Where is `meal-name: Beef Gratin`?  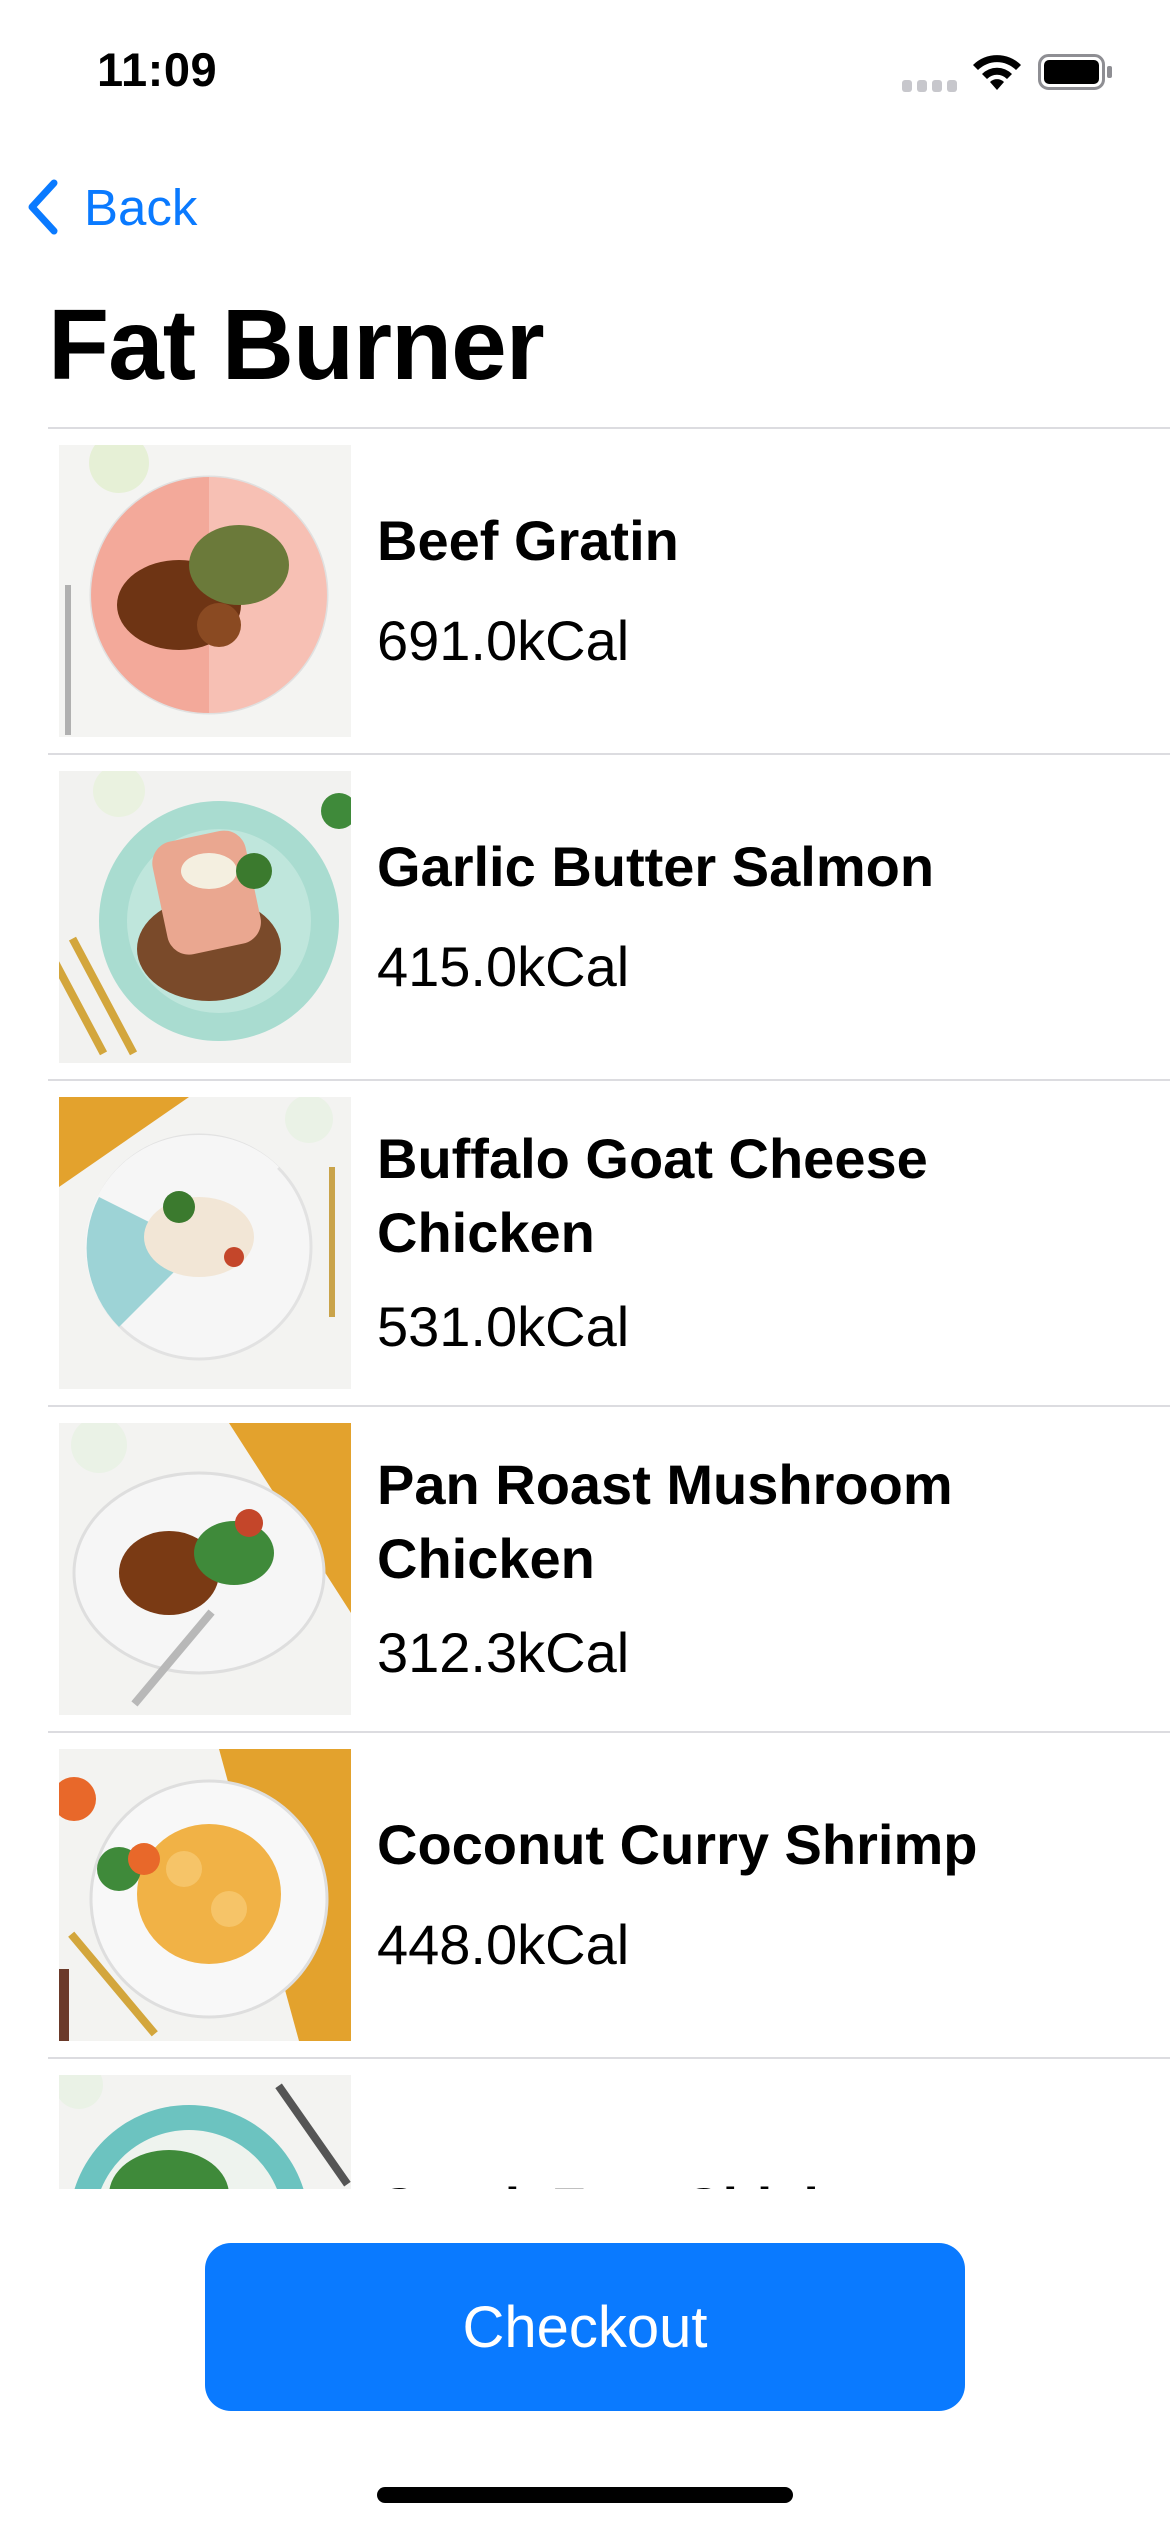 meal-name: Beef Gratin is located at coordinates (528, 540).